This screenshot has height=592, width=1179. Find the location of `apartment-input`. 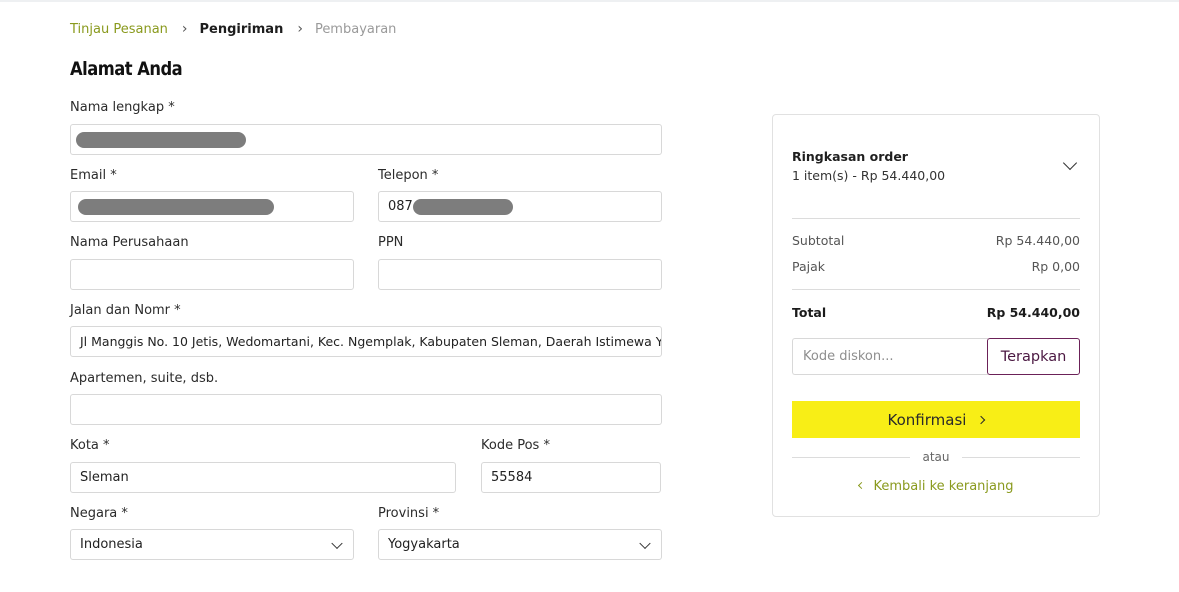

apartment-input is located at coordinates (366, 409).